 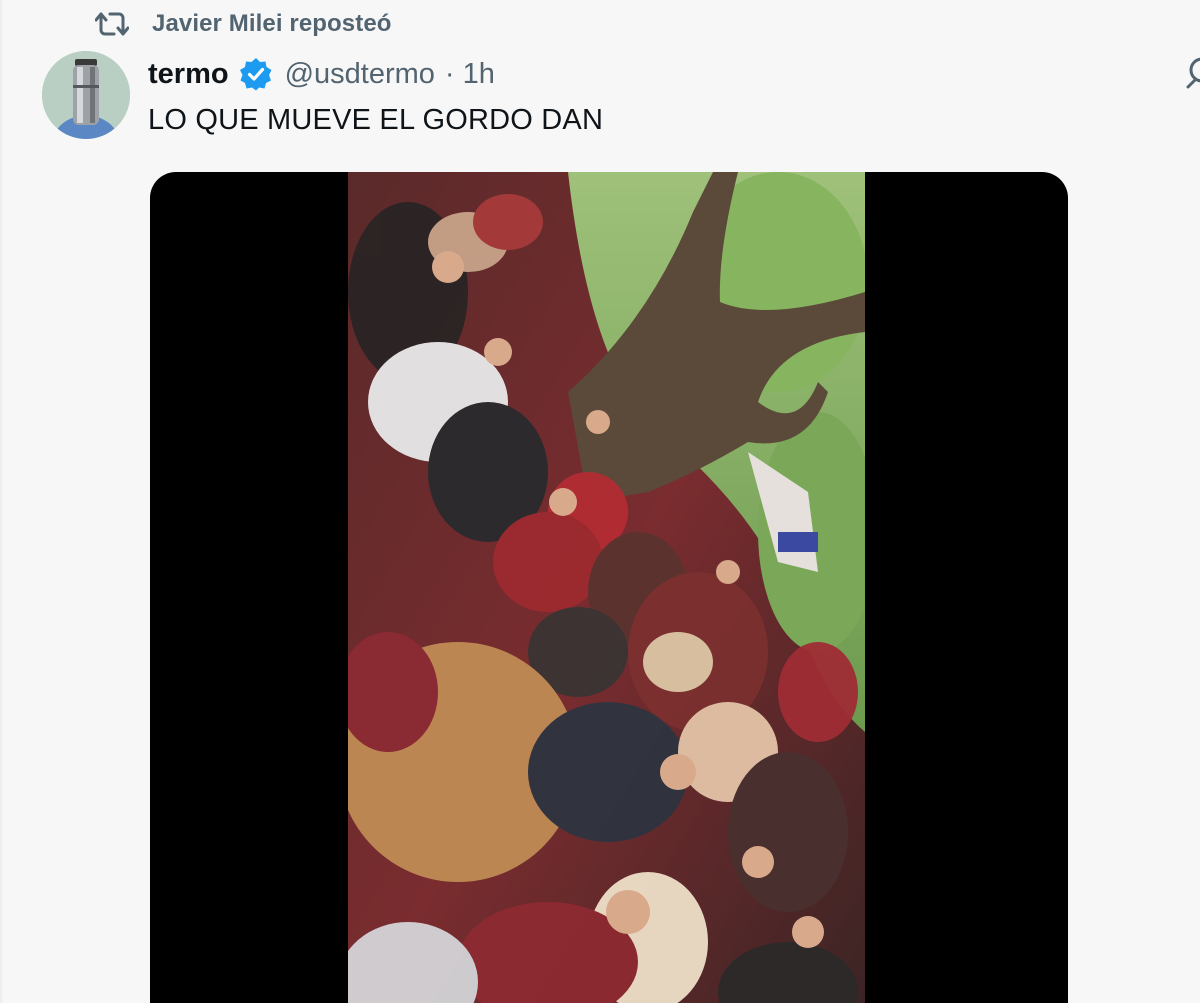 What do you see at coordinates (188, 74) in the screenshot?
I see `author-display-name: termo` at bounding box center [188, 74].